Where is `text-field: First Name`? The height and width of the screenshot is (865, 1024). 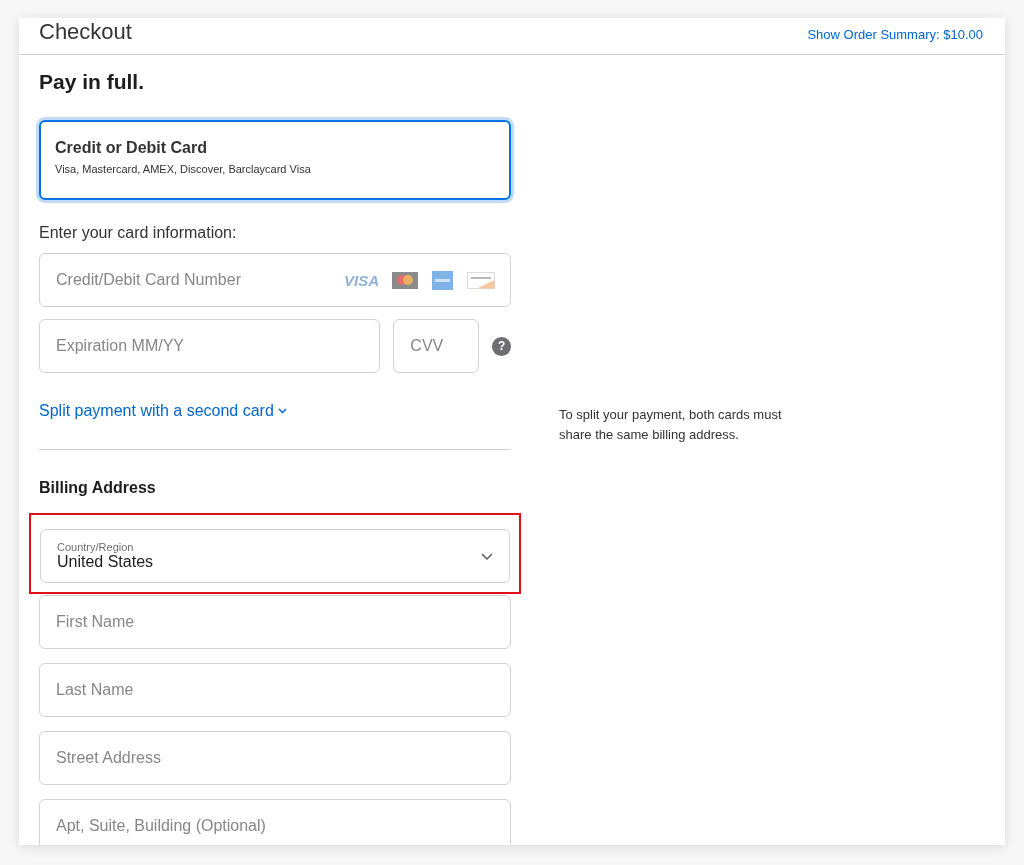
text-field: First Name is located at coordinates (275, 622).